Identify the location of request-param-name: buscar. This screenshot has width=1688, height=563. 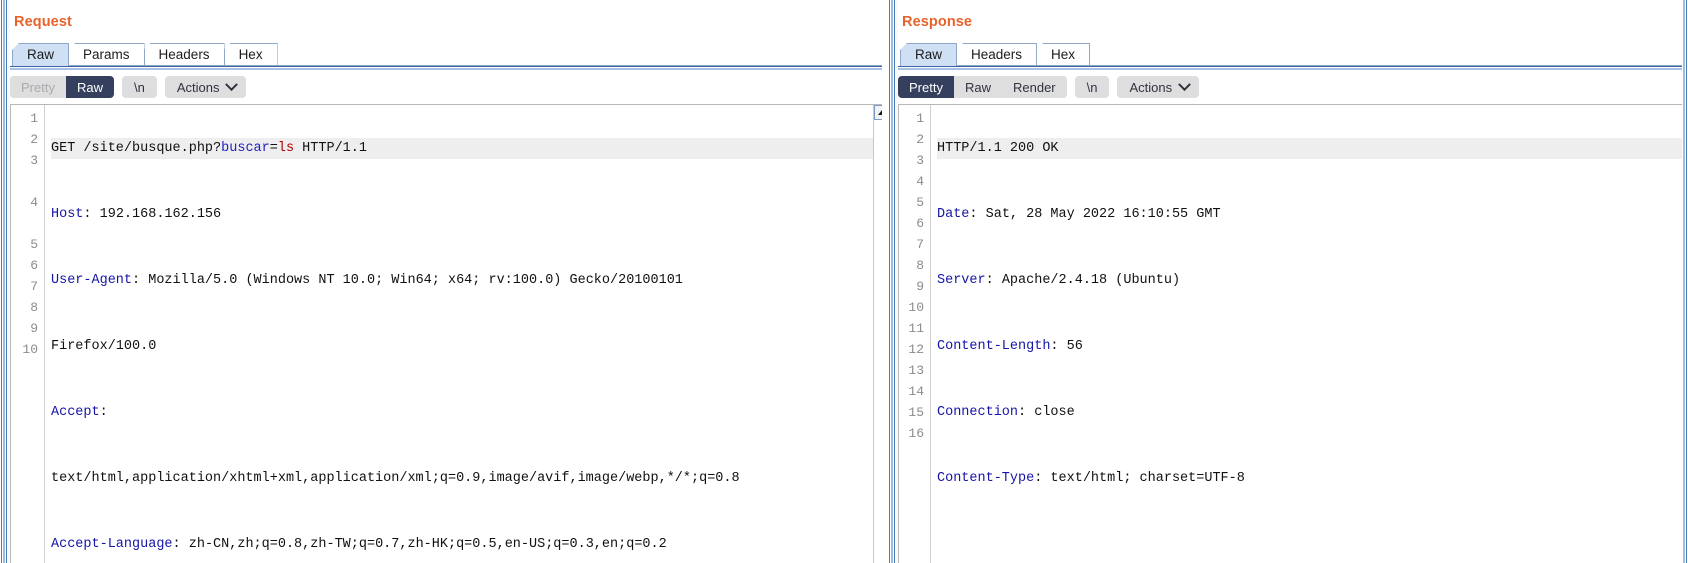
(245, 148).